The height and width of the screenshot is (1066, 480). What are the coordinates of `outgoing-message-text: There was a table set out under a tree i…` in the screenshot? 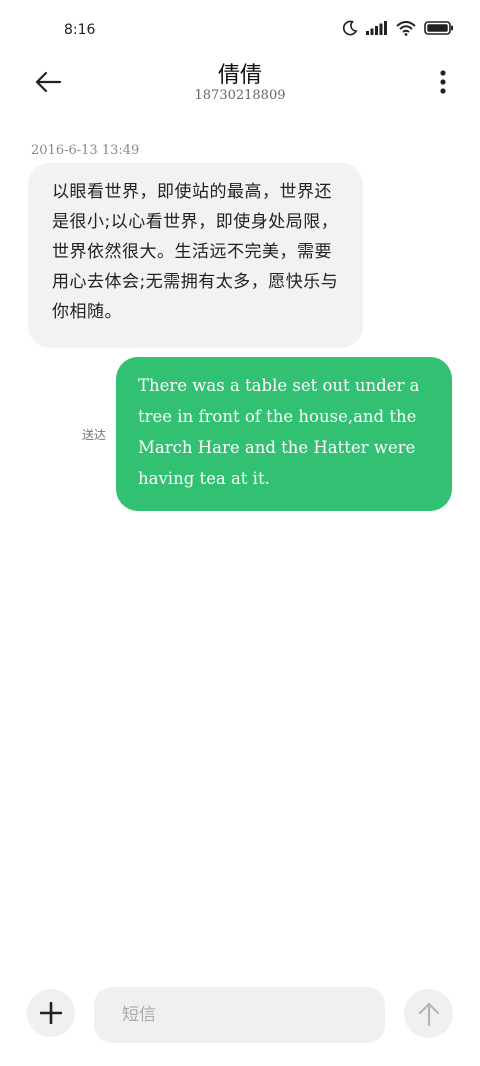 It's located at (279, 432).